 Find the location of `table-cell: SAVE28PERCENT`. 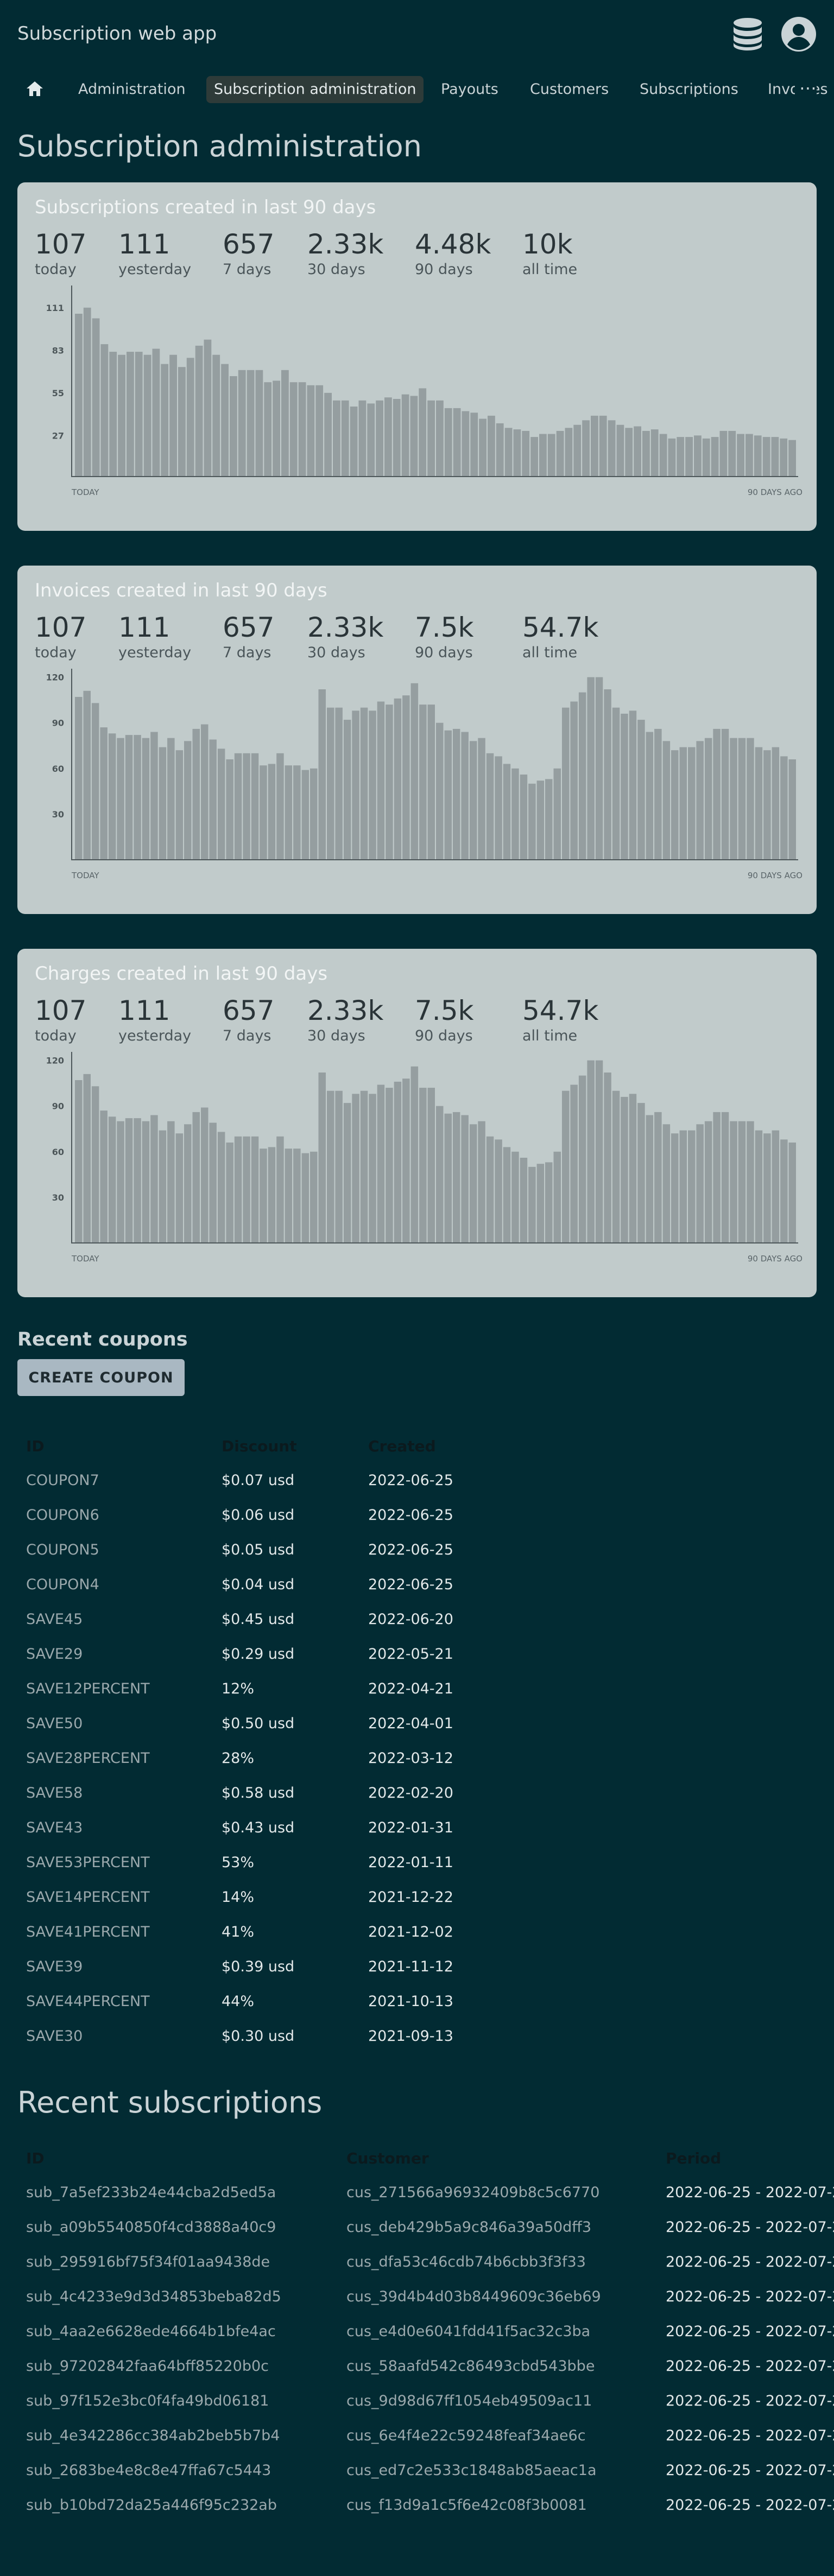

table-cell: SAVE28PERCENT is located at coordinates (88, 1759).